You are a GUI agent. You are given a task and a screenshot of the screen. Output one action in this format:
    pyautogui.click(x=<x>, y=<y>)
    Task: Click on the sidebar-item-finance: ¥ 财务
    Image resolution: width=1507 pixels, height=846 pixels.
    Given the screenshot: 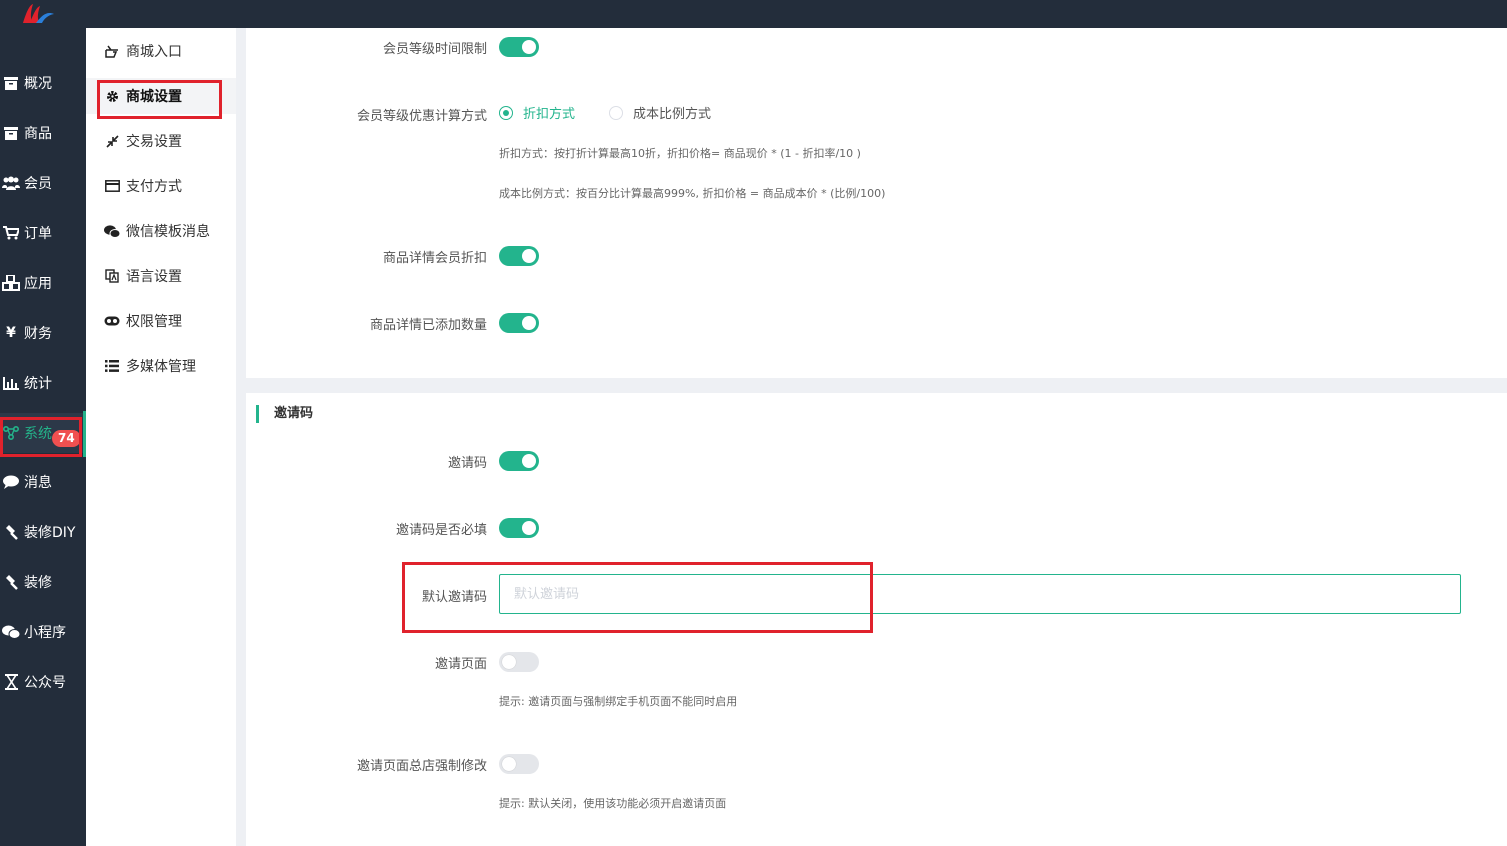 What is the action you would take?
    pyautogui.click(x=43, y=333)
    